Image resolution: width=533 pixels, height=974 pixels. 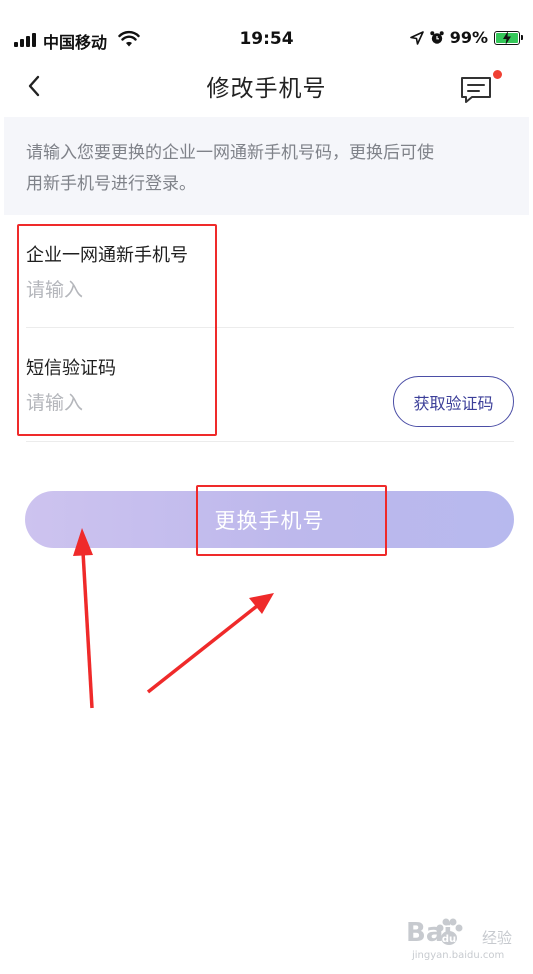 What do you see at coordinates (210, 643) in the screenshot?
I see `annotation-arrow-right` at bounding box center [210, 643].